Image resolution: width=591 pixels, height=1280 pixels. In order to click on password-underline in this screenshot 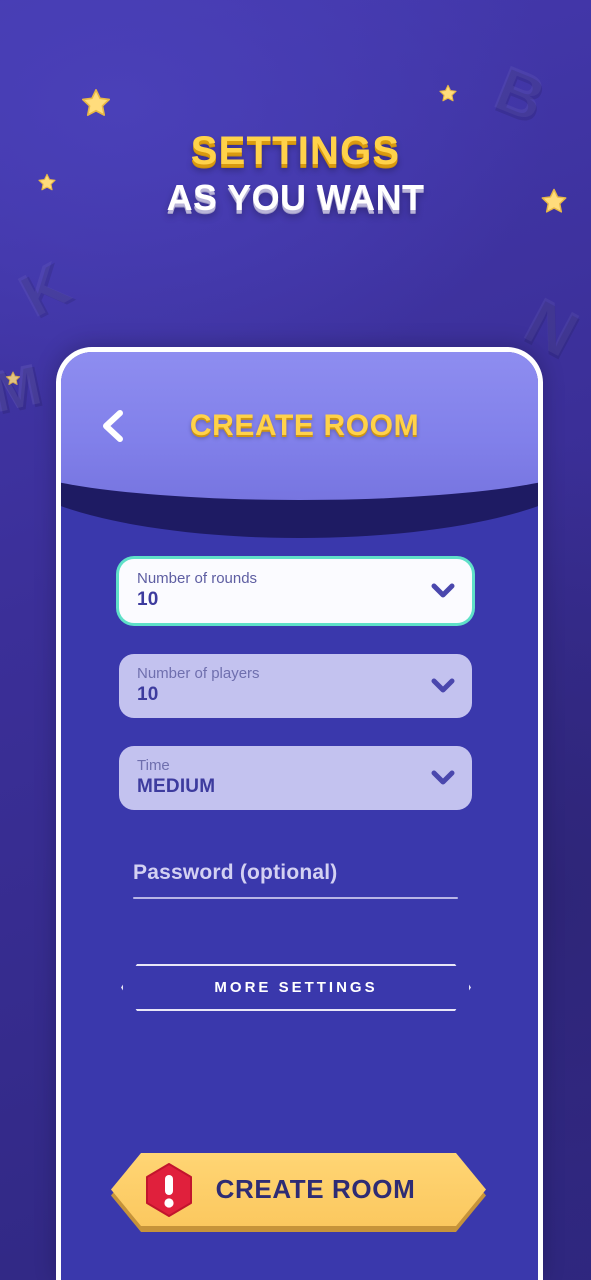, I will do `click(295, 898)`.